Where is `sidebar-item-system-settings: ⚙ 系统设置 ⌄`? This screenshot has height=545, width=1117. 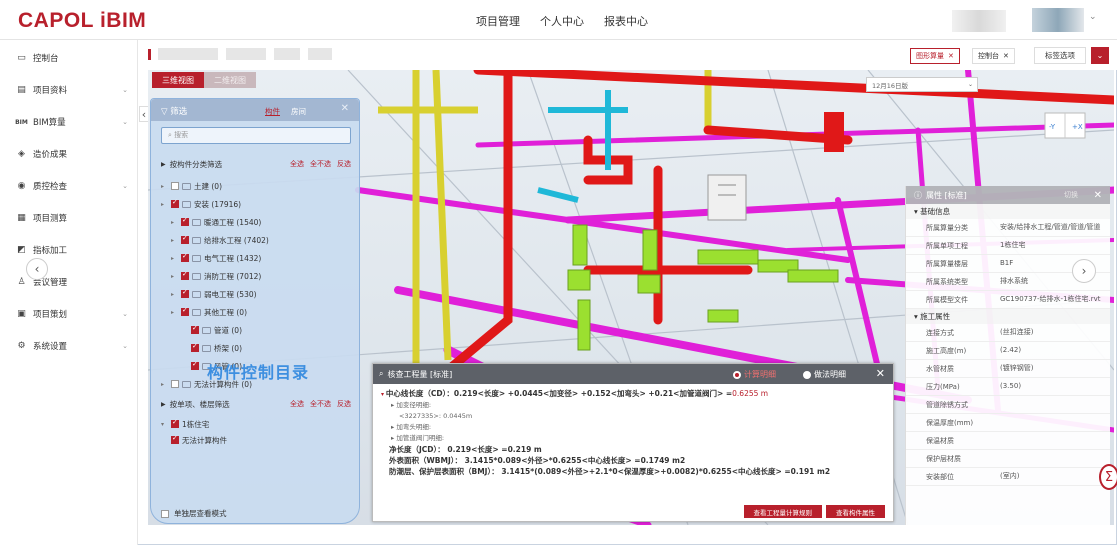 sidebar-item-system-settings: ⚙ 系统设置 ⌄ is located at coordinates (69, 346).